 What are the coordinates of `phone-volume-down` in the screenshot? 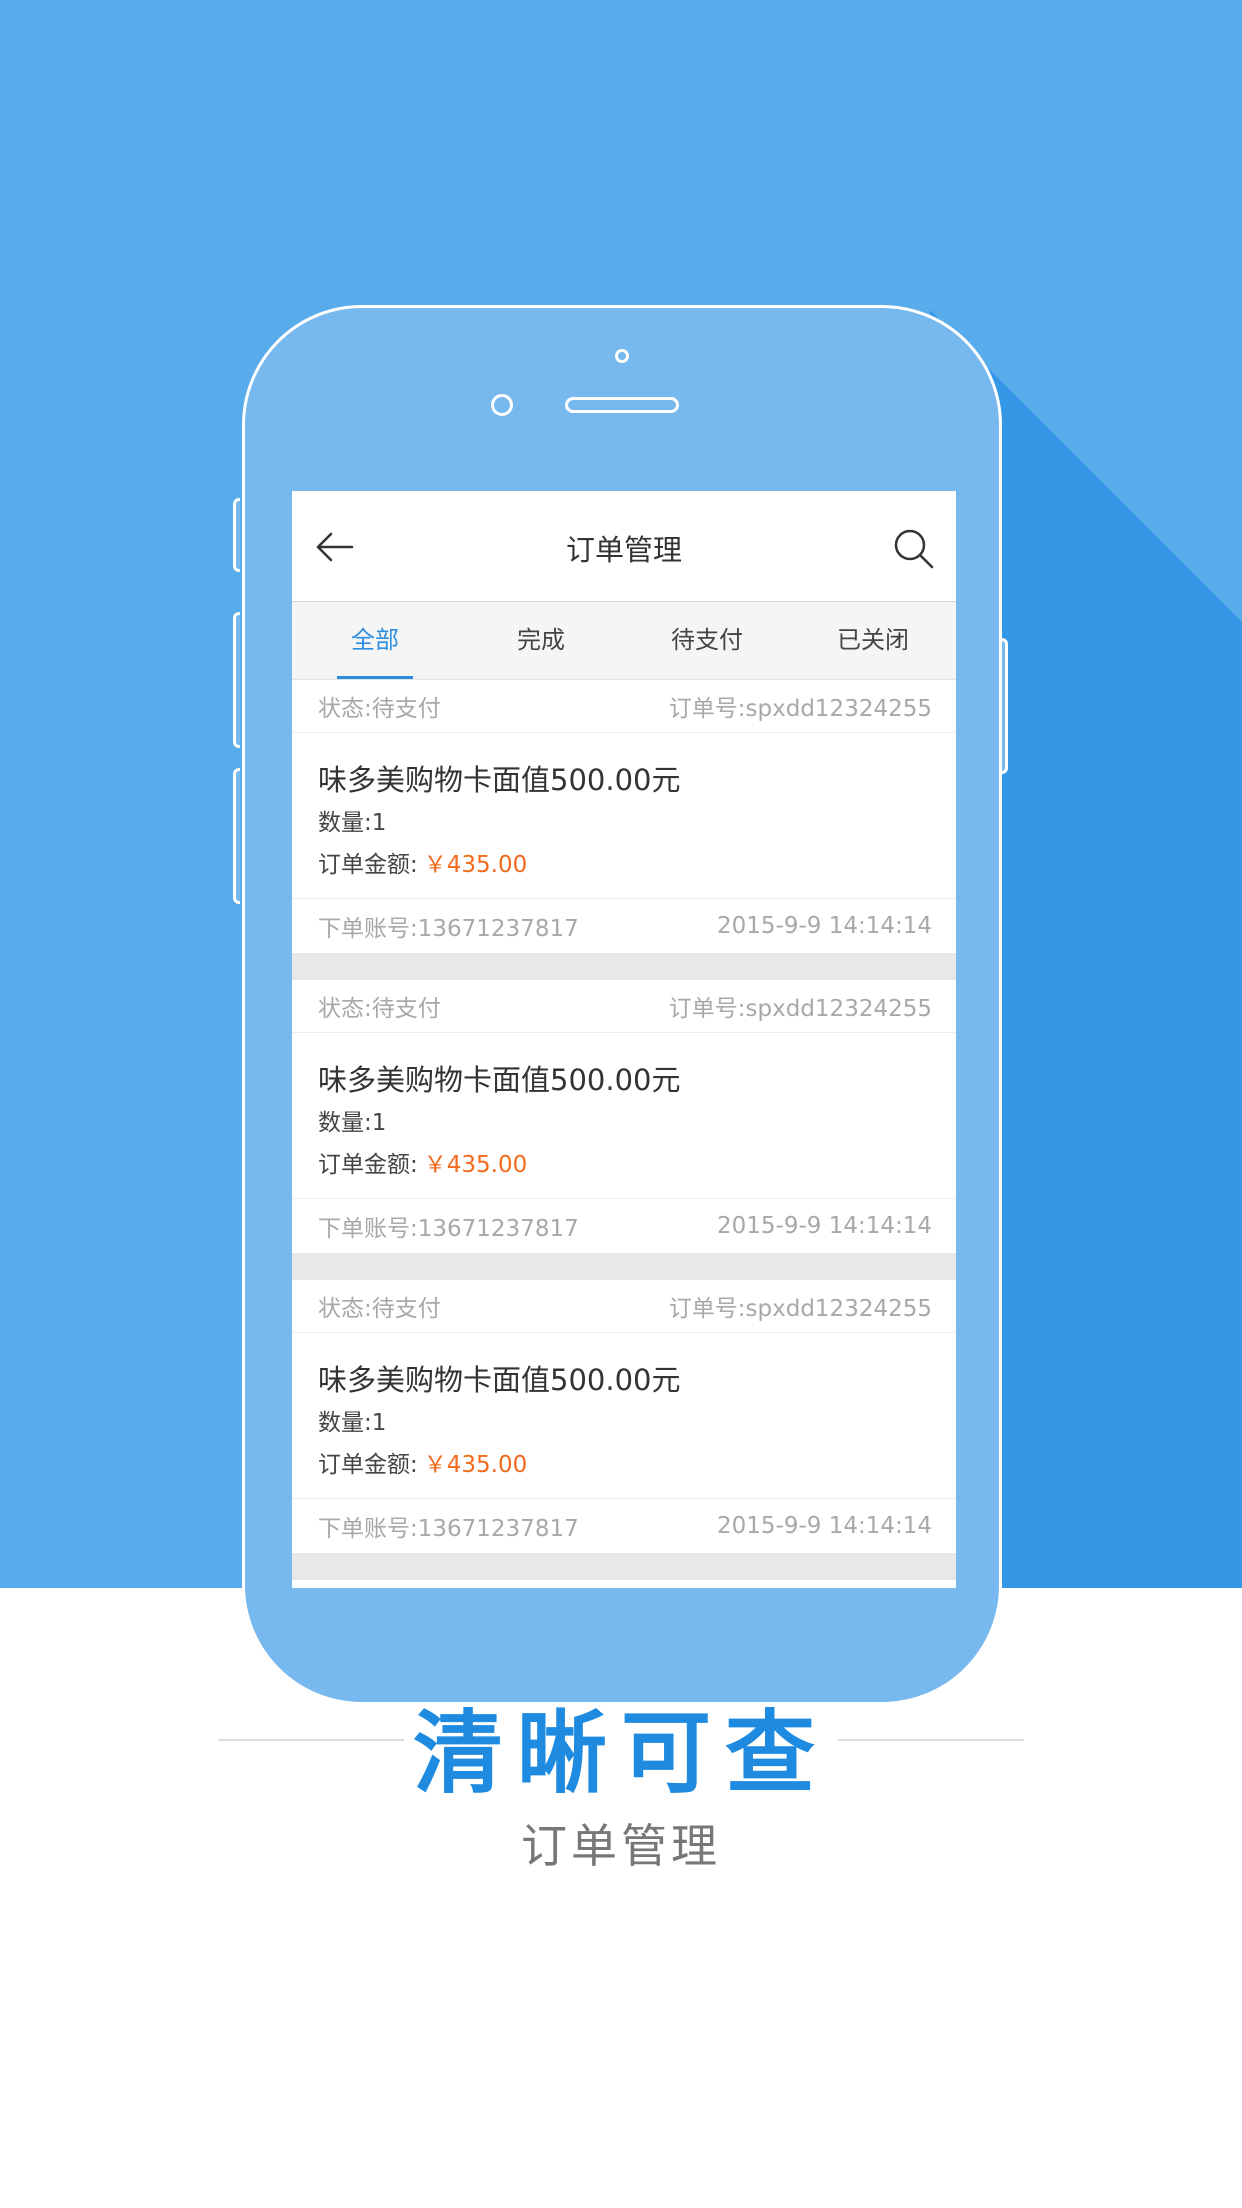 It's located at (236, 836).